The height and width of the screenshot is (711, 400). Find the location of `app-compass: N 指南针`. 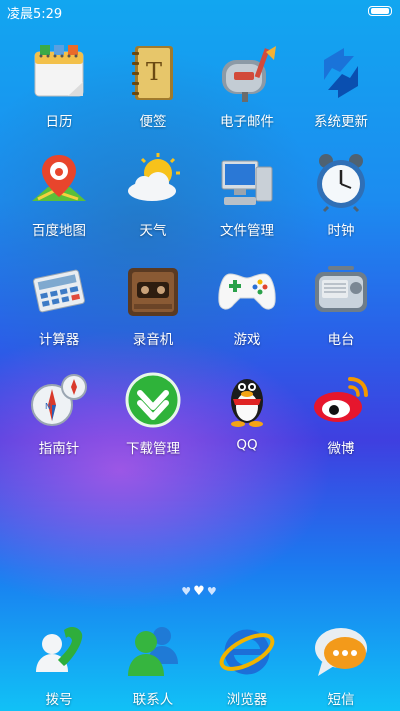

app-compass: N 指南针 is located at coordinates (59, 413).